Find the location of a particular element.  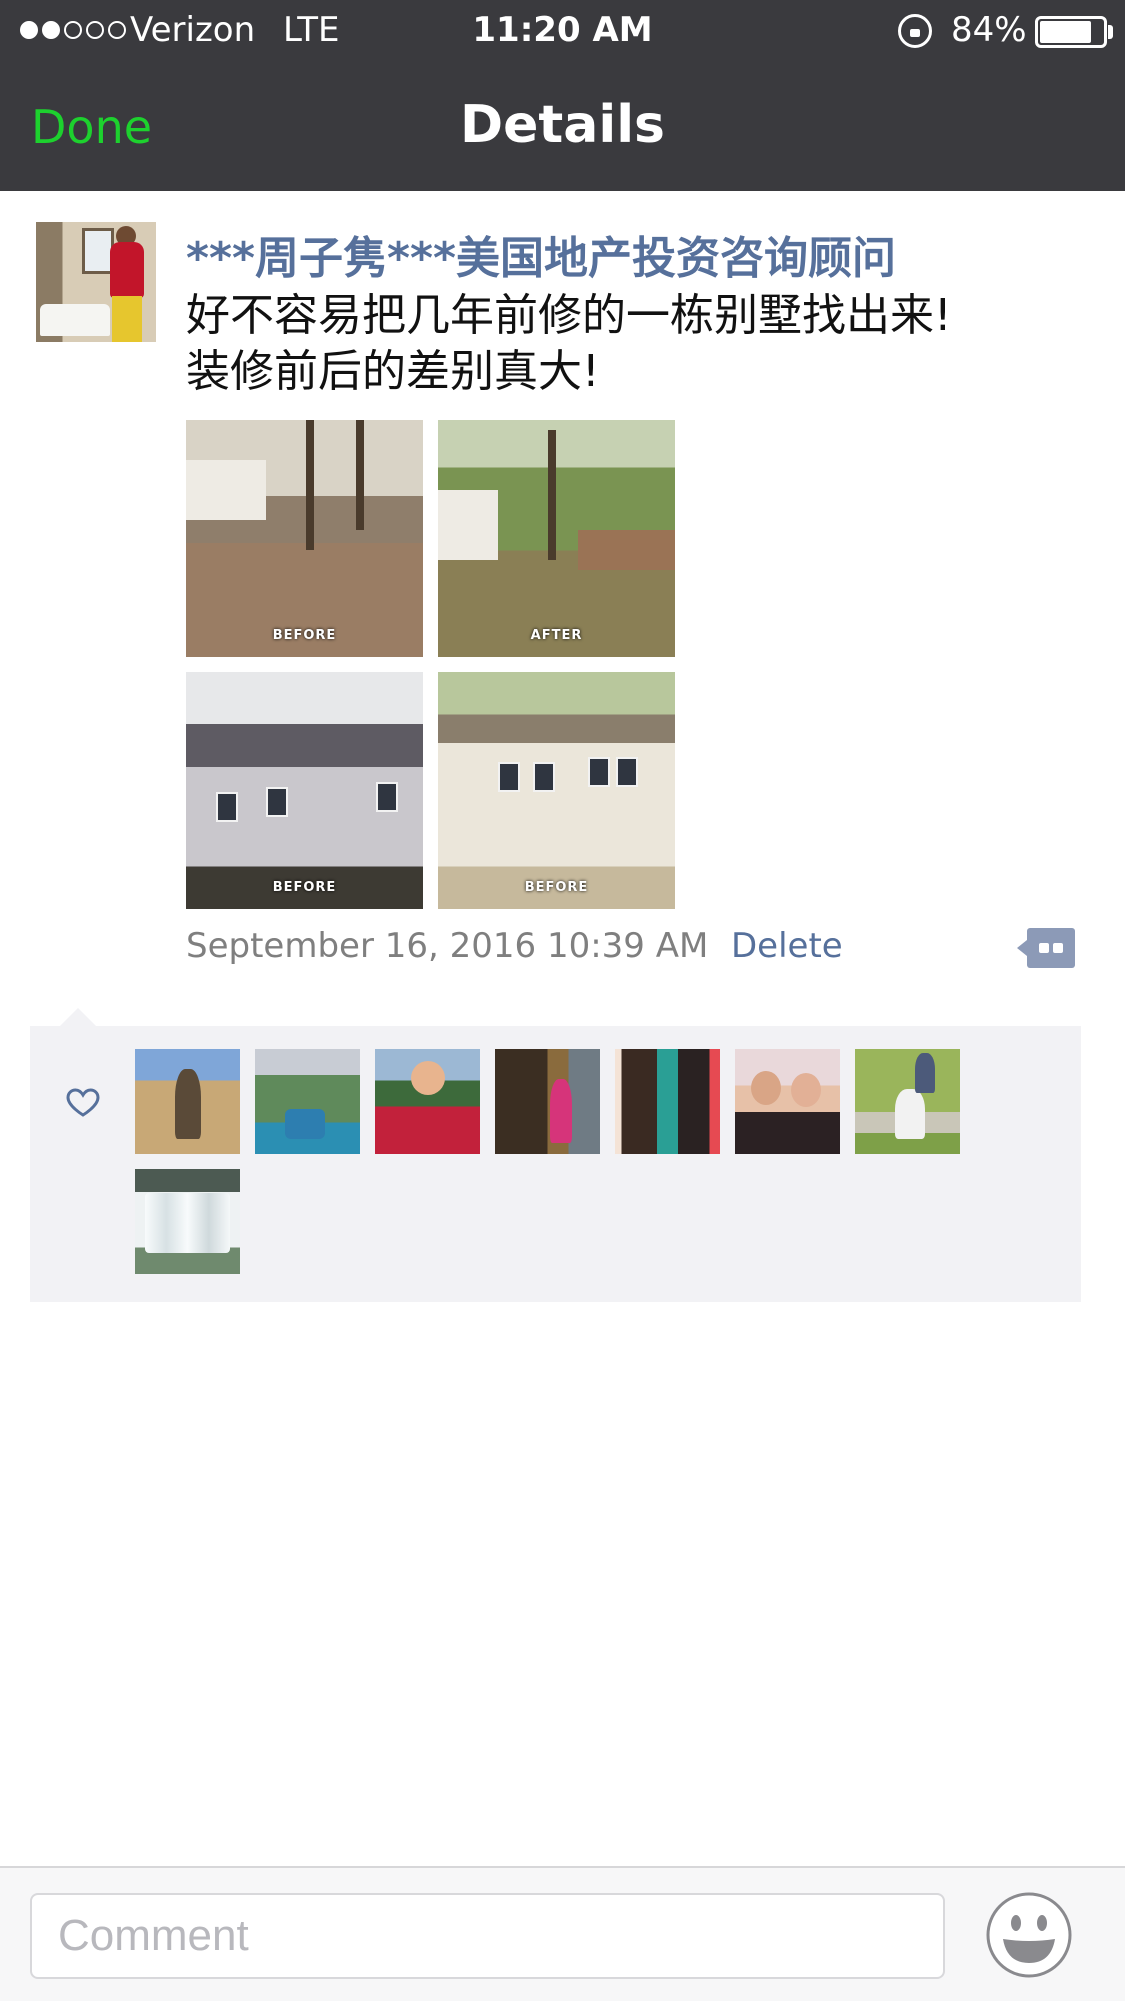

status-bar: Verizon LTE 11:20 AM 84% is located at coordinates (562, 31).